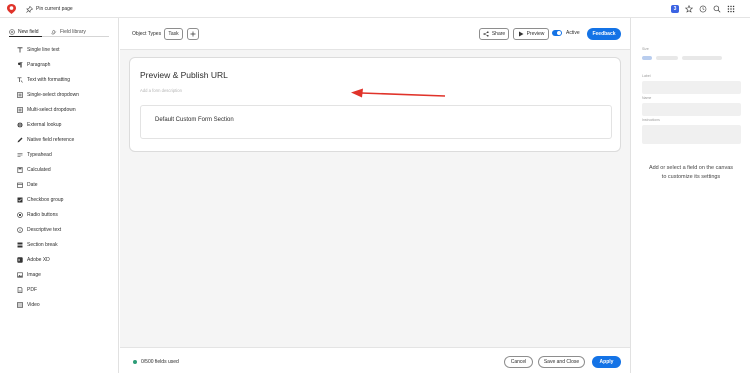 Image resolution: width=750 pixels, height=373 pixels. I want to click on field-item-adobe-xd: Adobe XD, so click(33, 260).